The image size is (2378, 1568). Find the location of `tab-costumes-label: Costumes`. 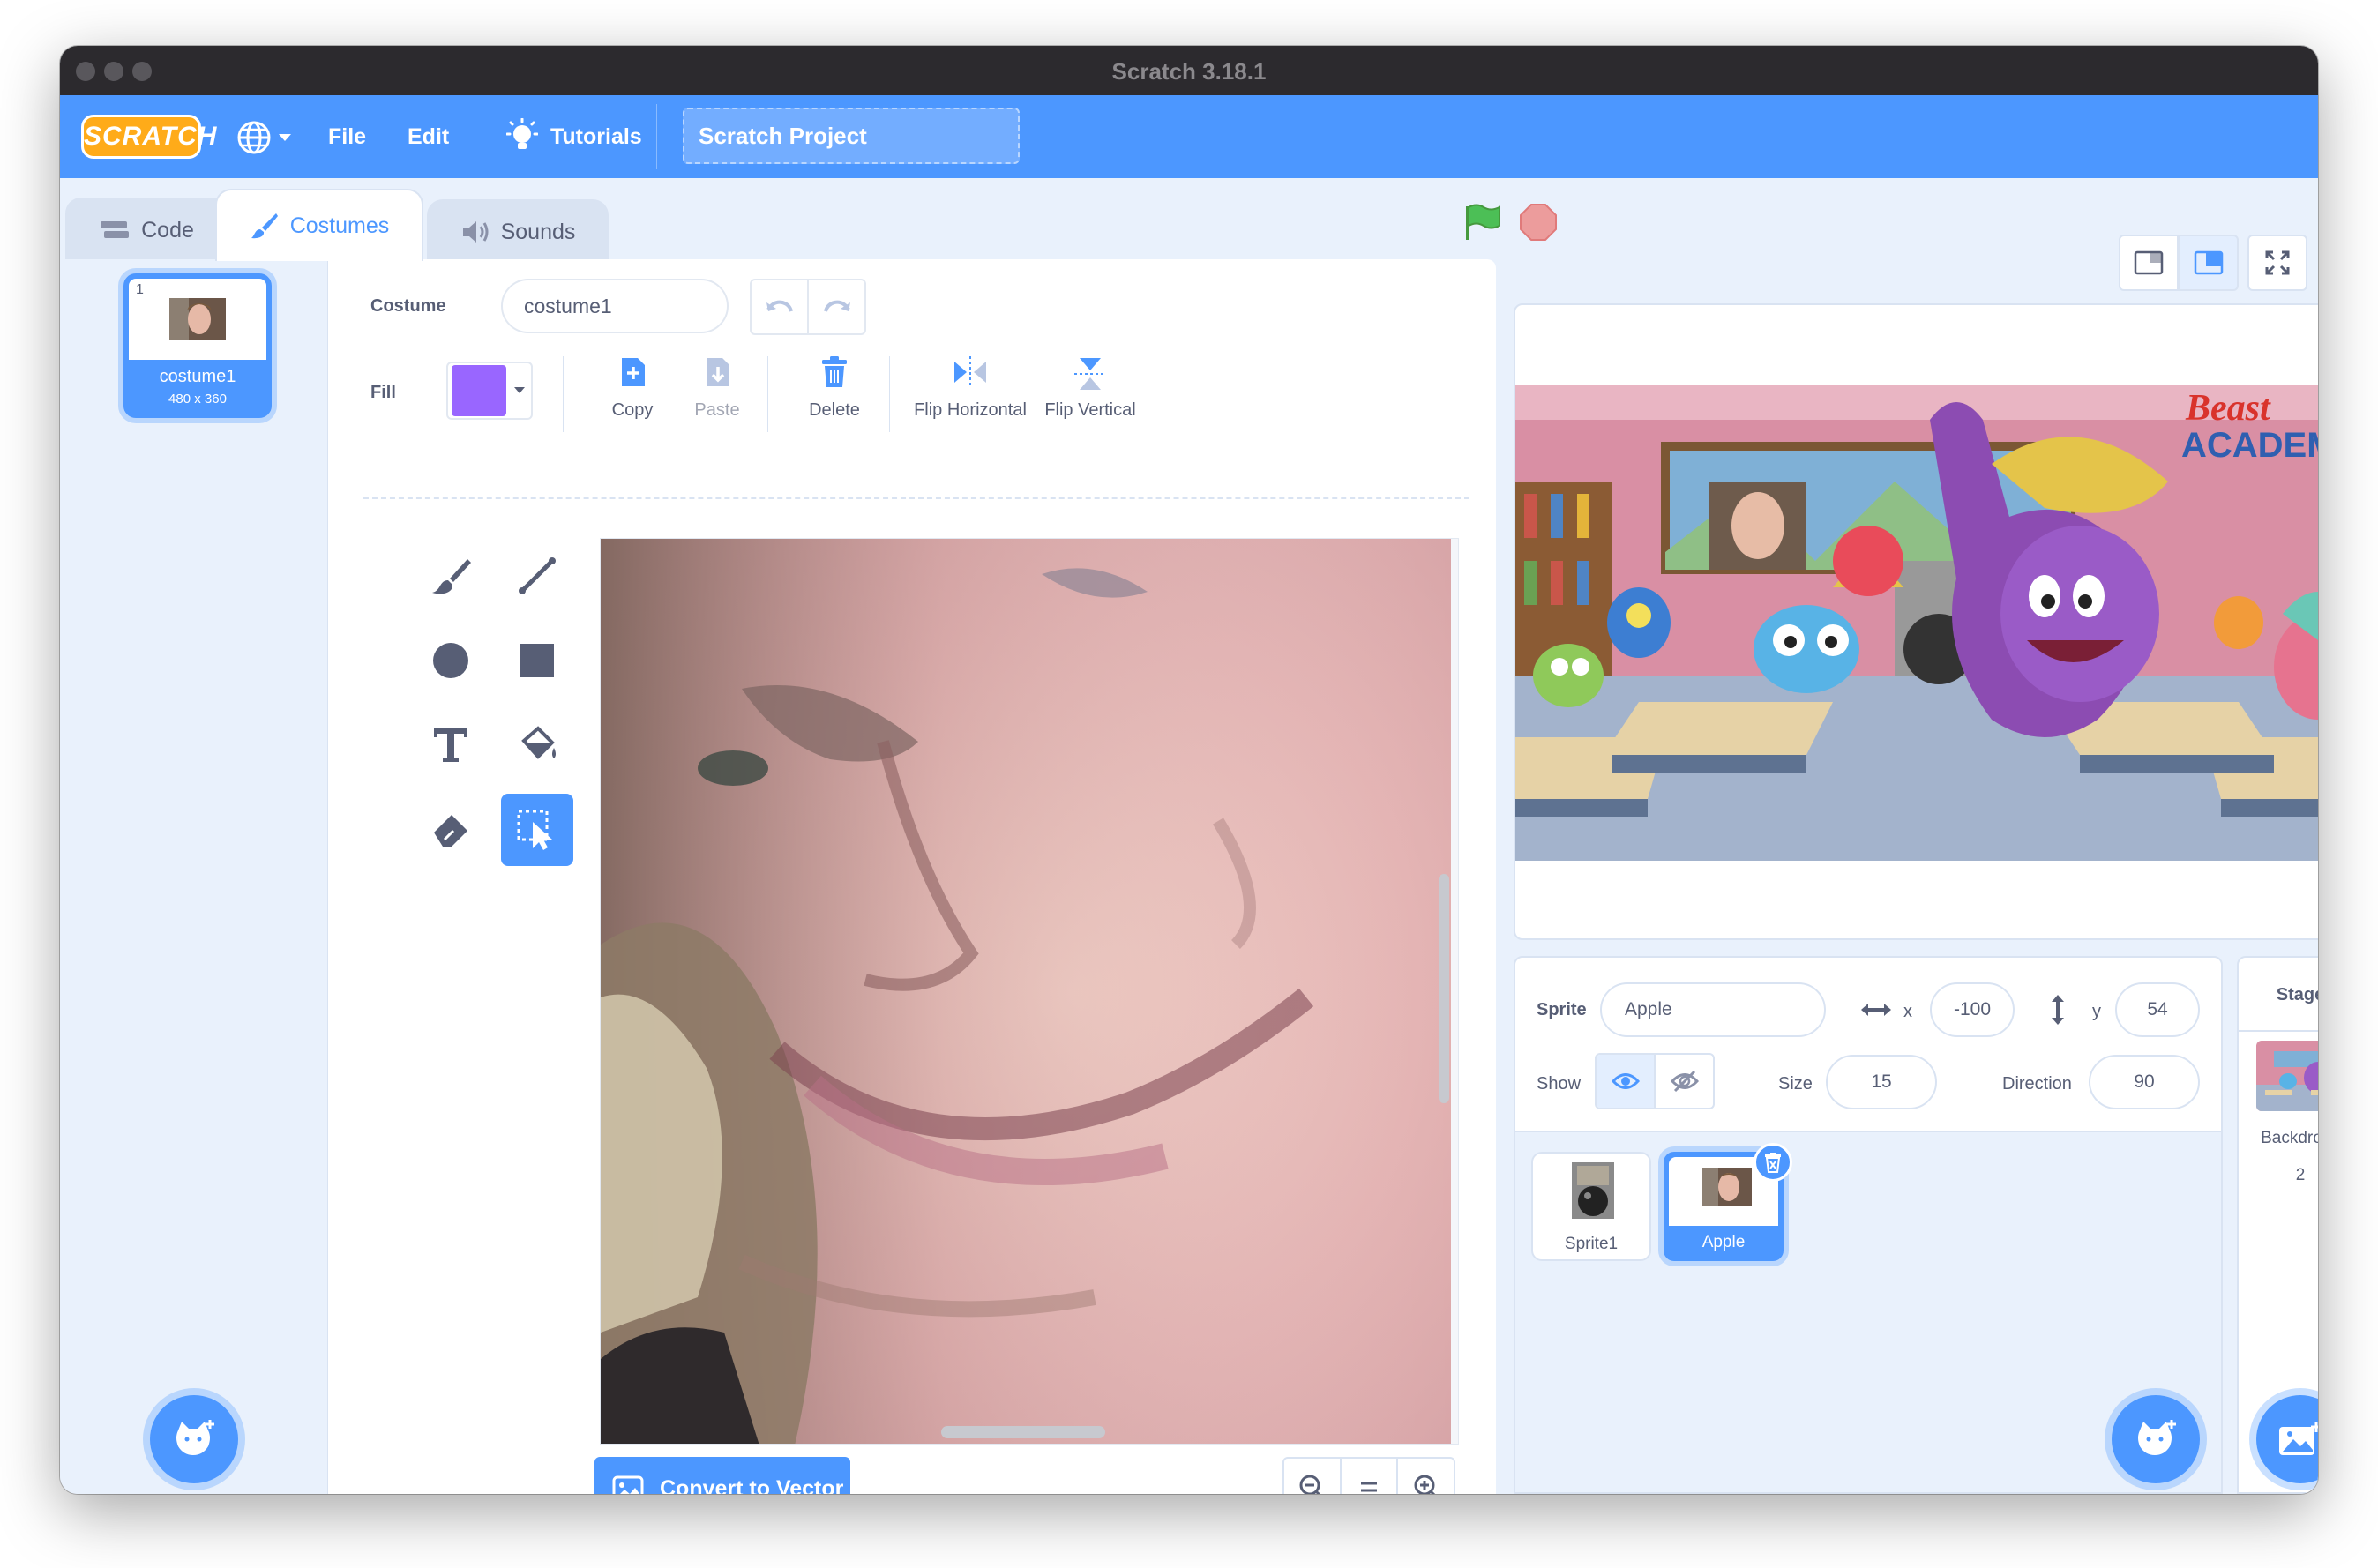

tab-costumes-label: Costumes is located at coordinates (339, 225).